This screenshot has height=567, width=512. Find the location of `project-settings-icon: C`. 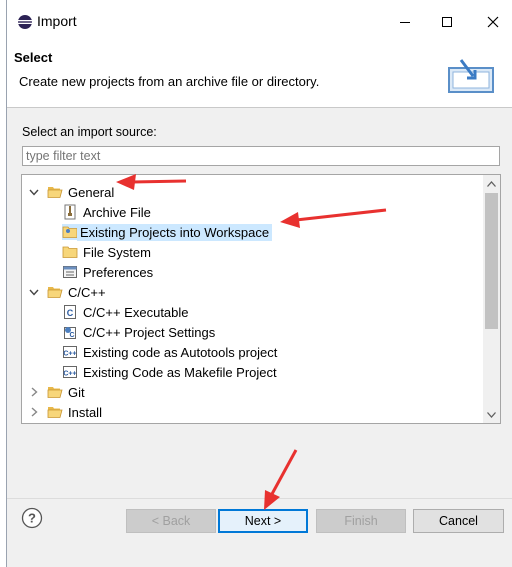

project-settings-icon: C is located at coordinates (70, 332).